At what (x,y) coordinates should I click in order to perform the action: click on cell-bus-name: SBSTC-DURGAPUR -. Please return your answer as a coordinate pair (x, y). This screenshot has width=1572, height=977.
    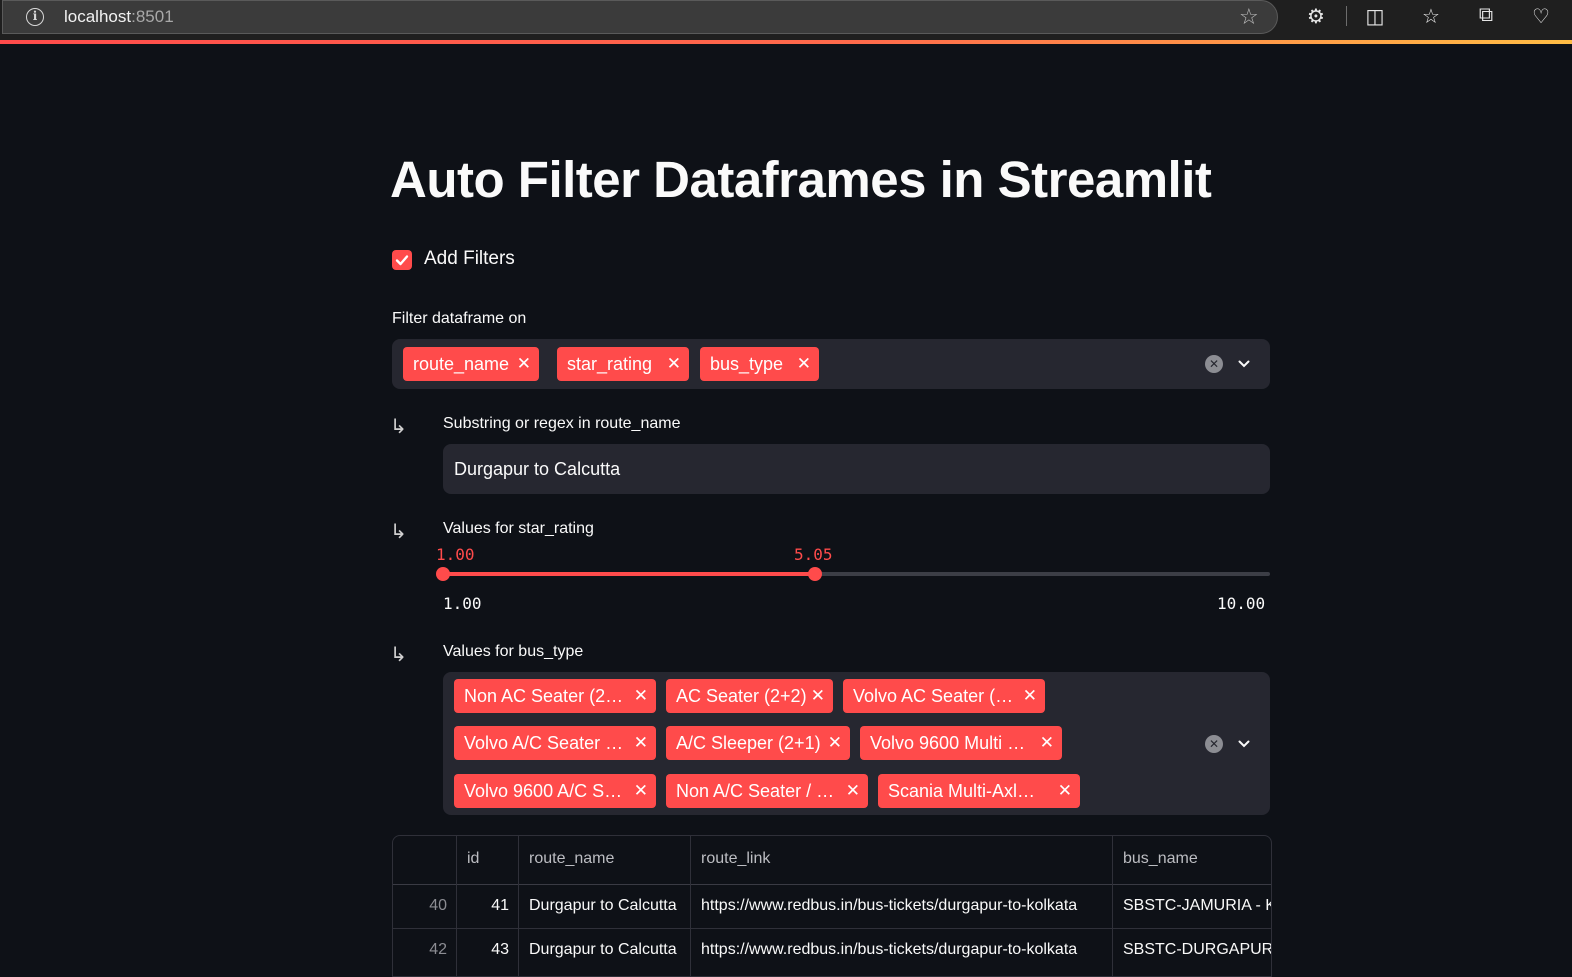
    Looking at the image, I should click on (1192, 950).